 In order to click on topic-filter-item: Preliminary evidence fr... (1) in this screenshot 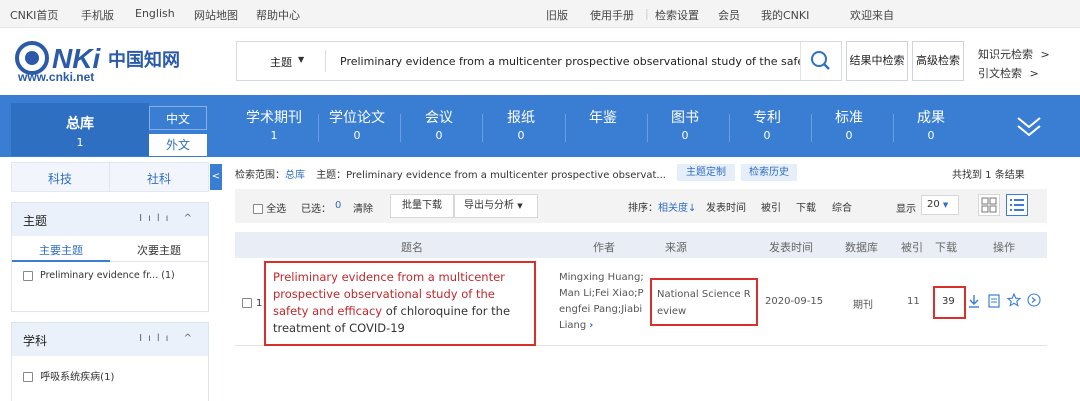, I will do `click(110, 277)`.